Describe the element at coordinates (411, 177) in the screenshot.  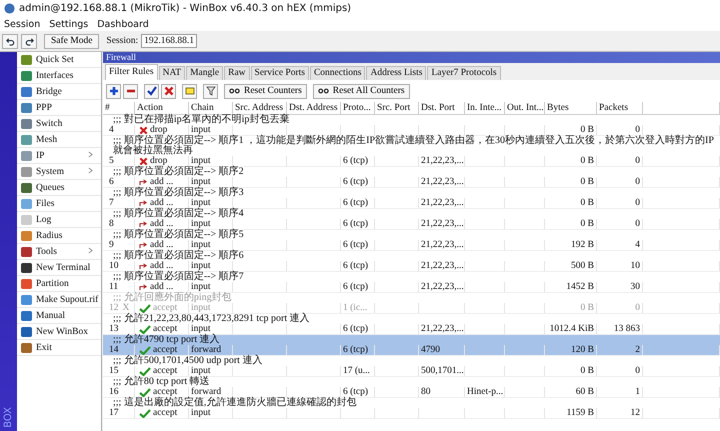
I see `rule-entry: ;;; 順序位置必須固定--> 順序2 6 add ... input 6 (tcp) 21,22,23,... 0 B 0` at that location.